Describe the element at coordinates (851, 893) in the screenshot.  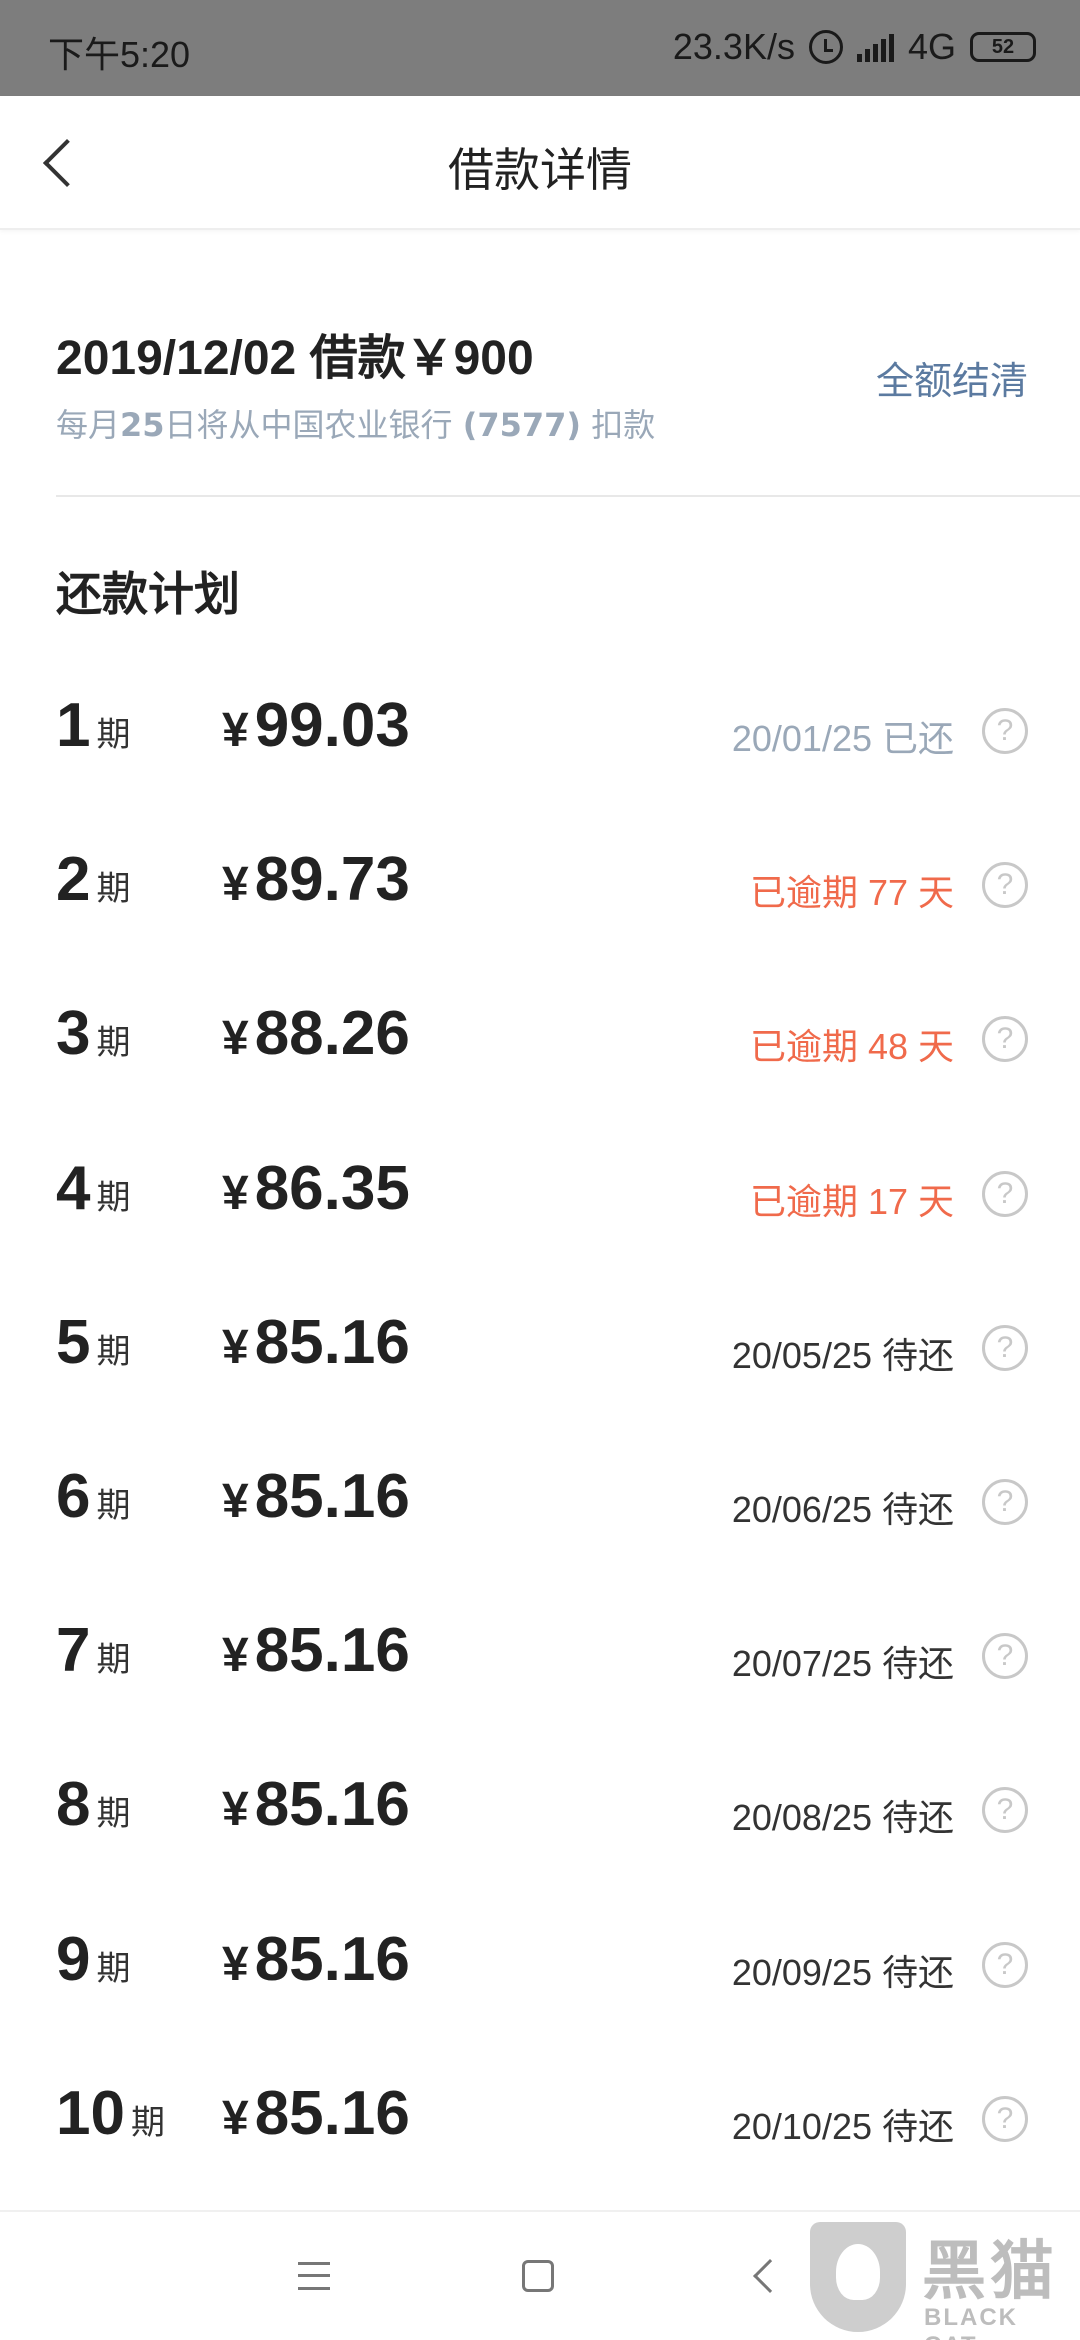
I see `repayment-status: 已逾期 77 天` at that location.